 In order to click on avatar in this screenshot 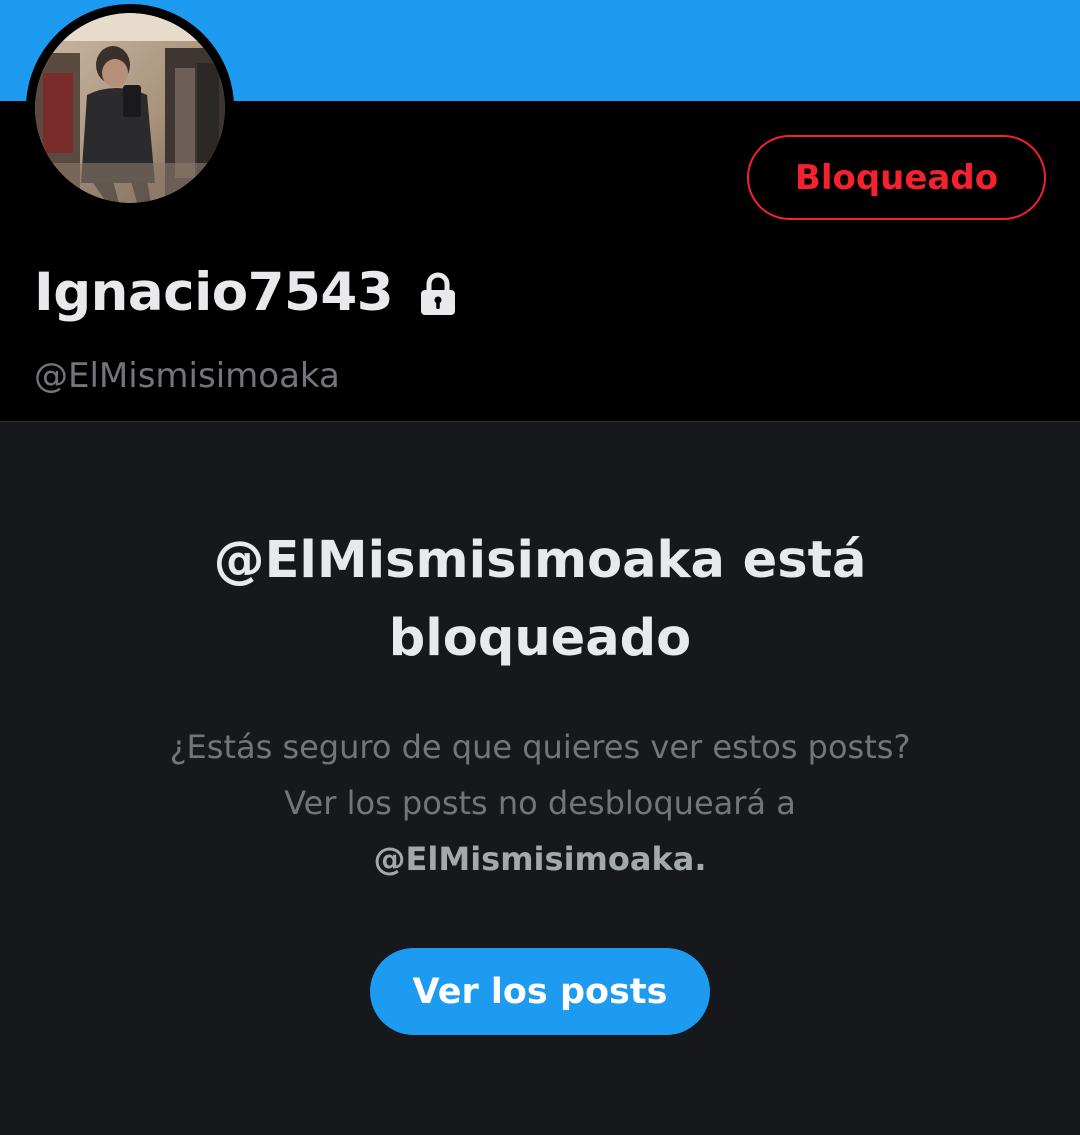, I will do `click(130, 108)`.